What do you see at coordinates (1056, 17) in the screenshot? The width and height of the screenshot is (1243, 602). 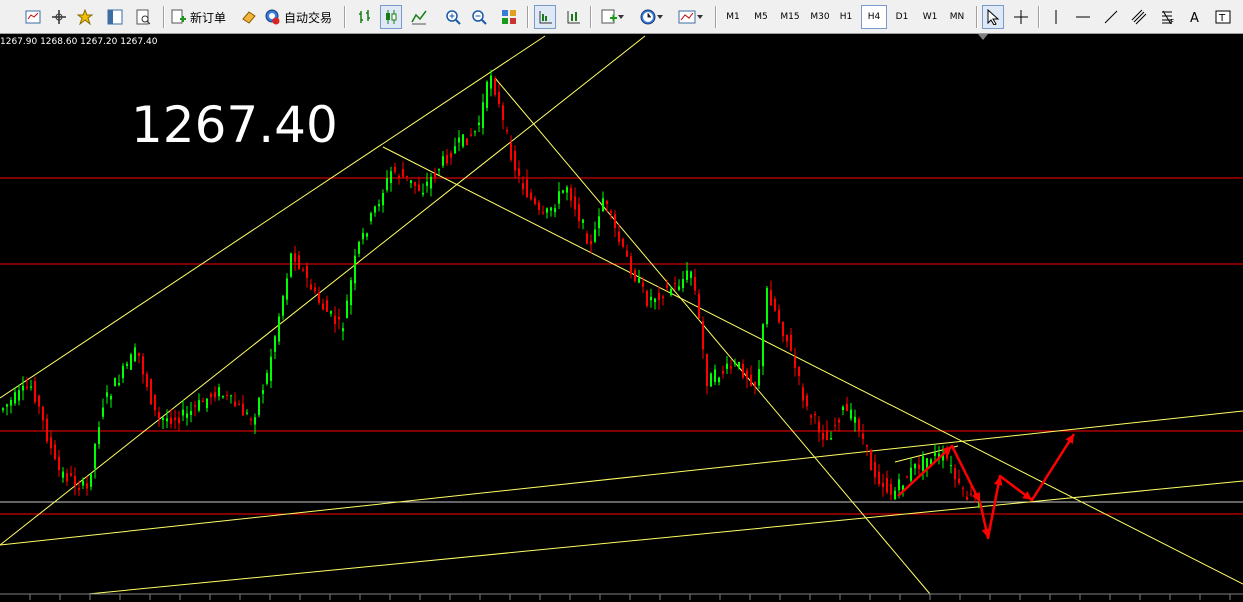 I see `vertical-line-icon` at bounding box center [1056, 17].